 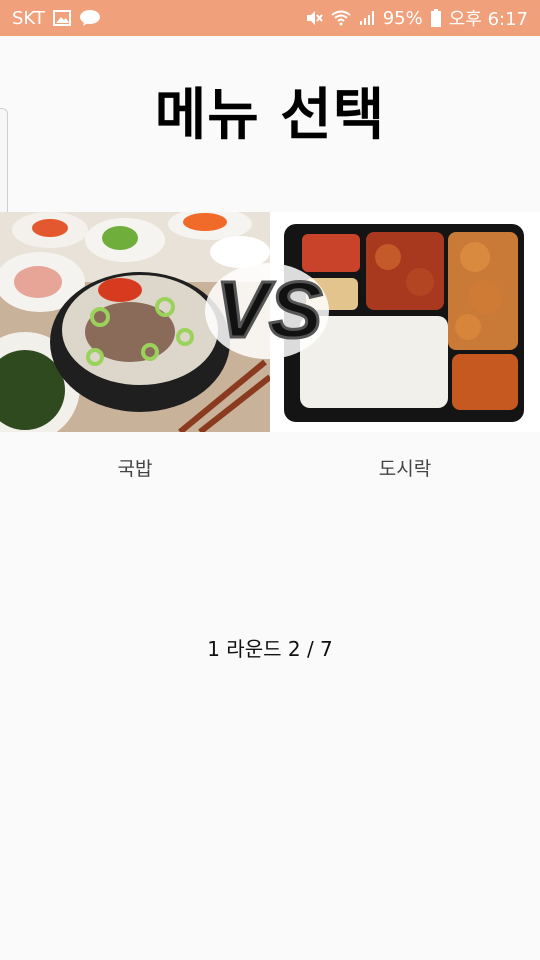 I want to click on choice-label-gukbap: 국밥, so click(x=135, y=467).